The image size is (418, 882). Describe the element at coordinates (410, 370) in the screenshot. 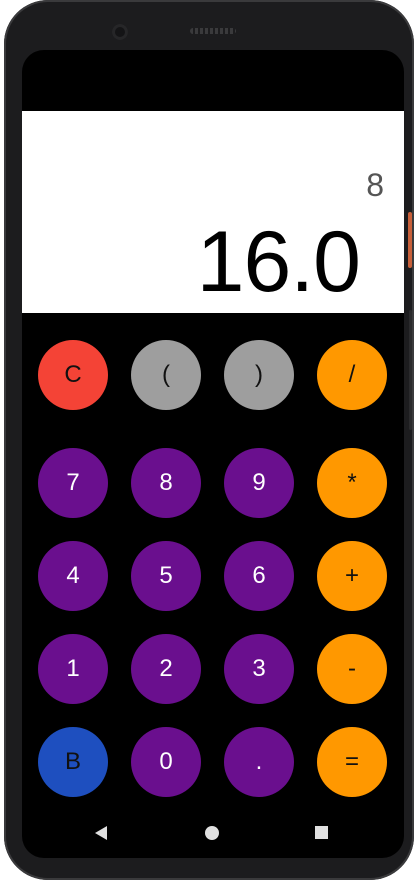

I see `volume-button` at that location.